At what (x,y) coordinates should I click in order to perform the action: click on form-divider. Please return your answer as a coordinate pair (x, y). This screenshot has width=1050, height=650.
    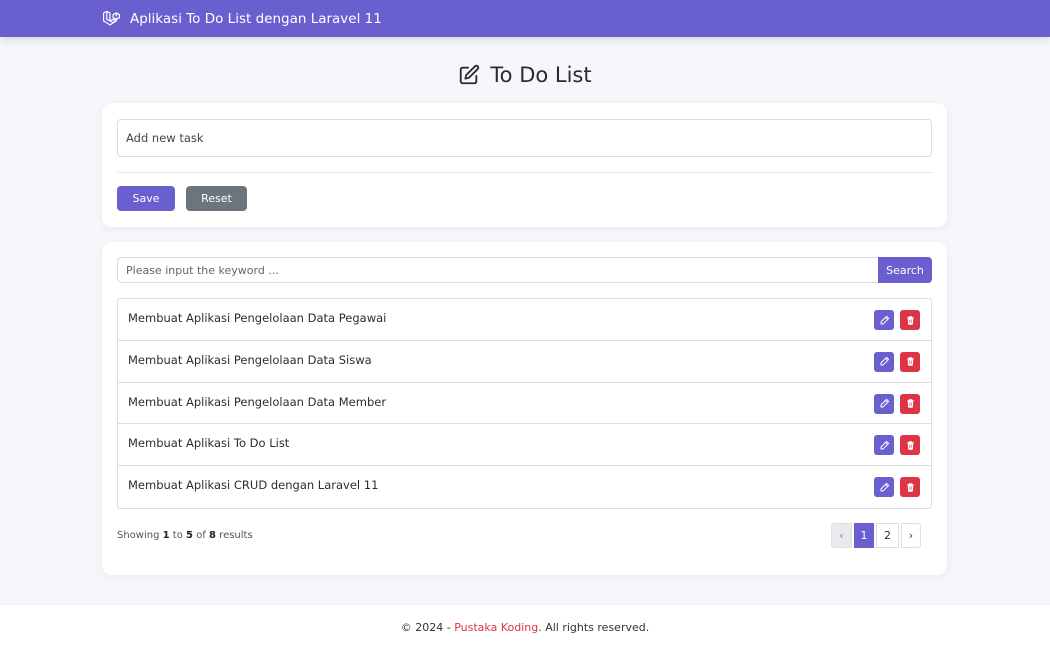
    Looking at the image, I should click on (524, 172).